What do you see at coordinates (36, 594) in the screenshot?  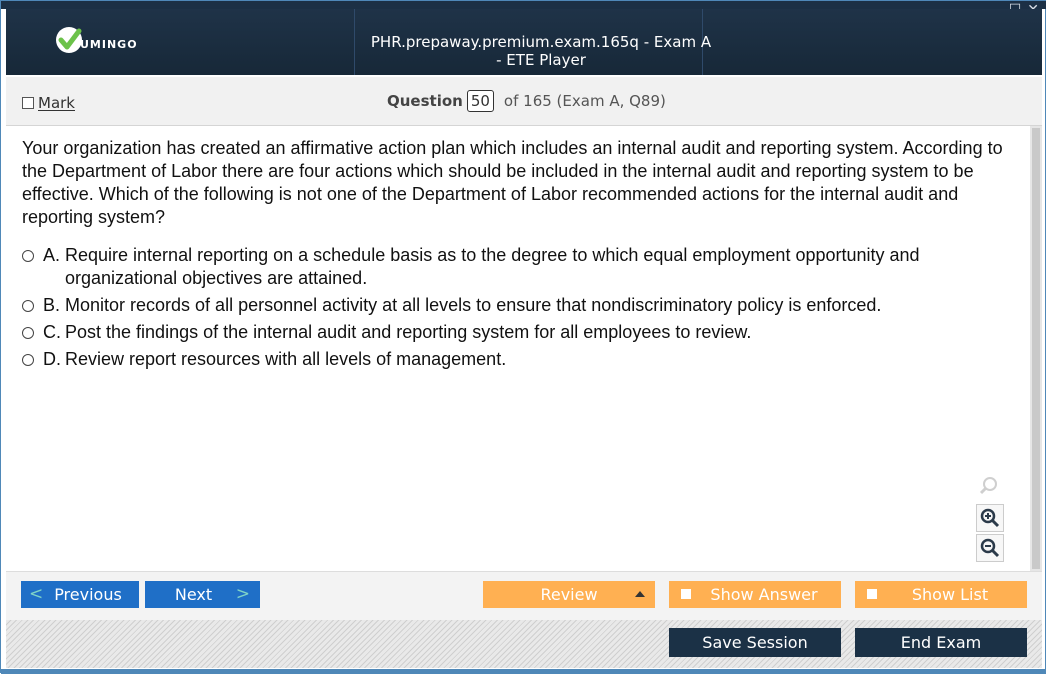 I see `chevron-left-icon: <` at bounding box center [36, 594].